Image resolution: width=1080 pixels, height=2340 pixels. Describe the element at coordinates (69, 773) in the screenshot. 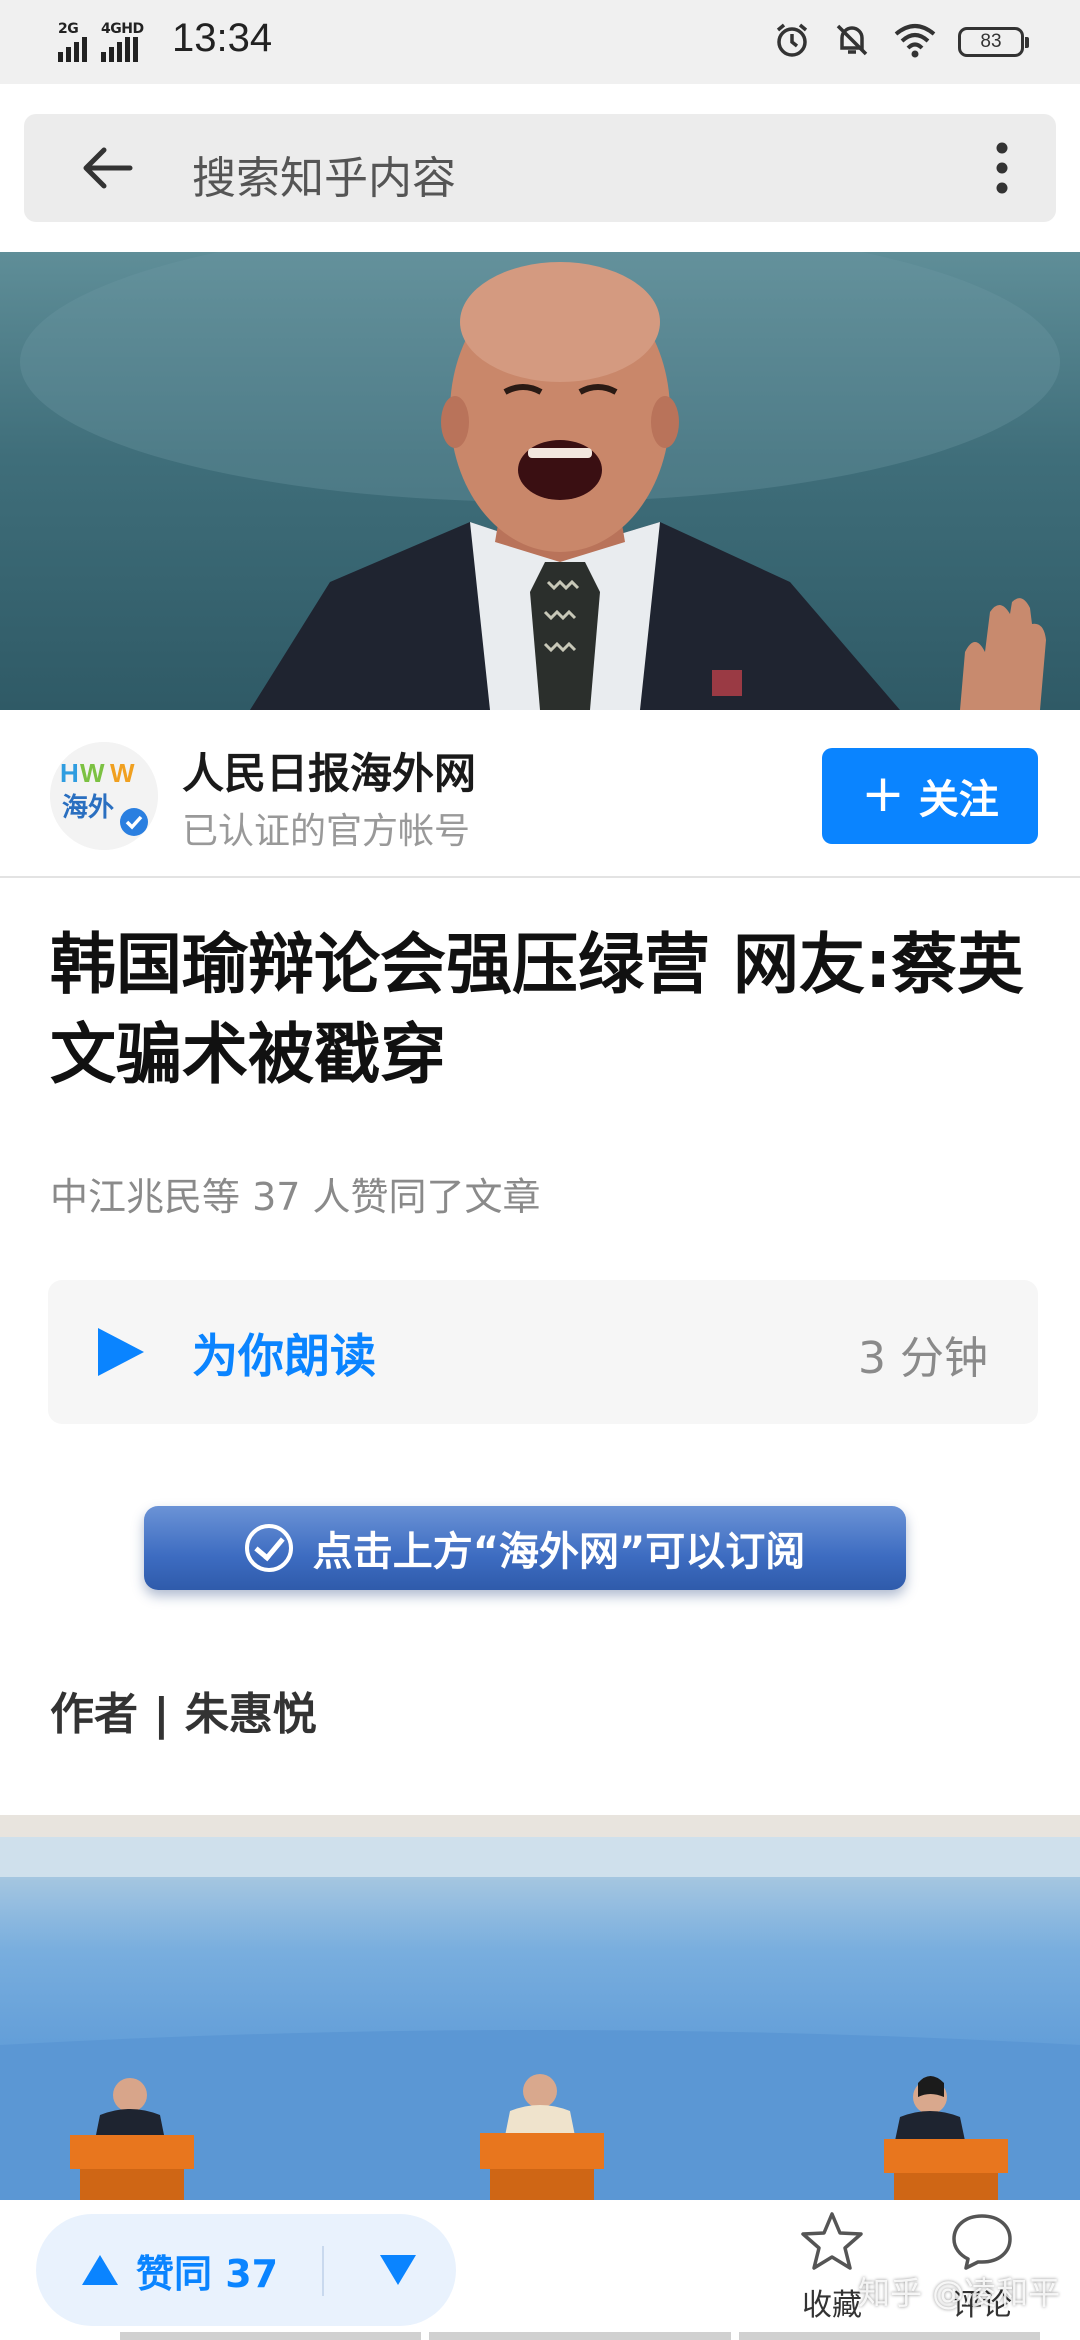

I see `svg-text: H` at that location.